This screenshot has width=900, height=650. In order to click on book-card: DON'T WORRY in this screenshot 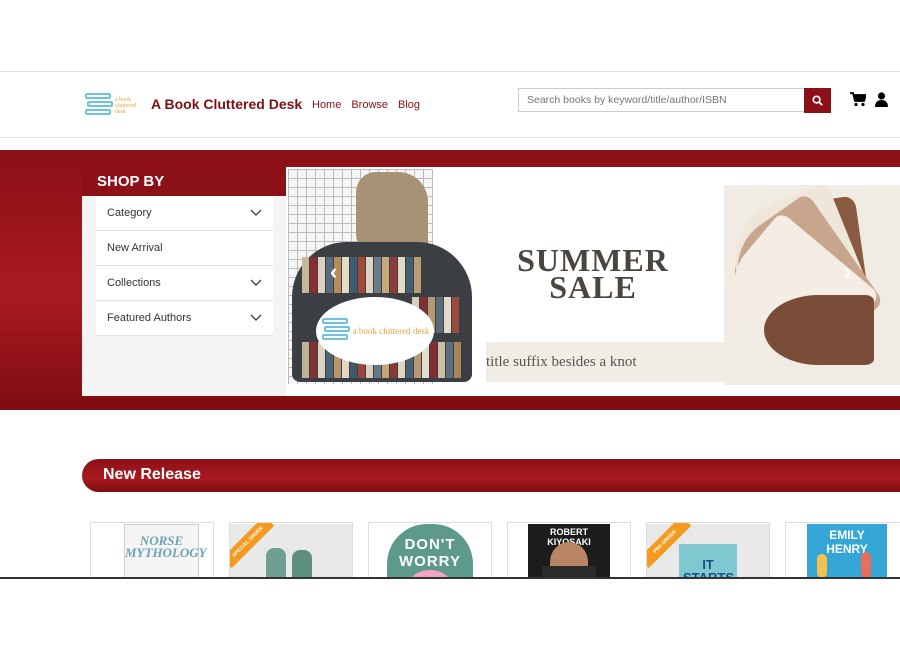, I will do `click(430, 550)`.